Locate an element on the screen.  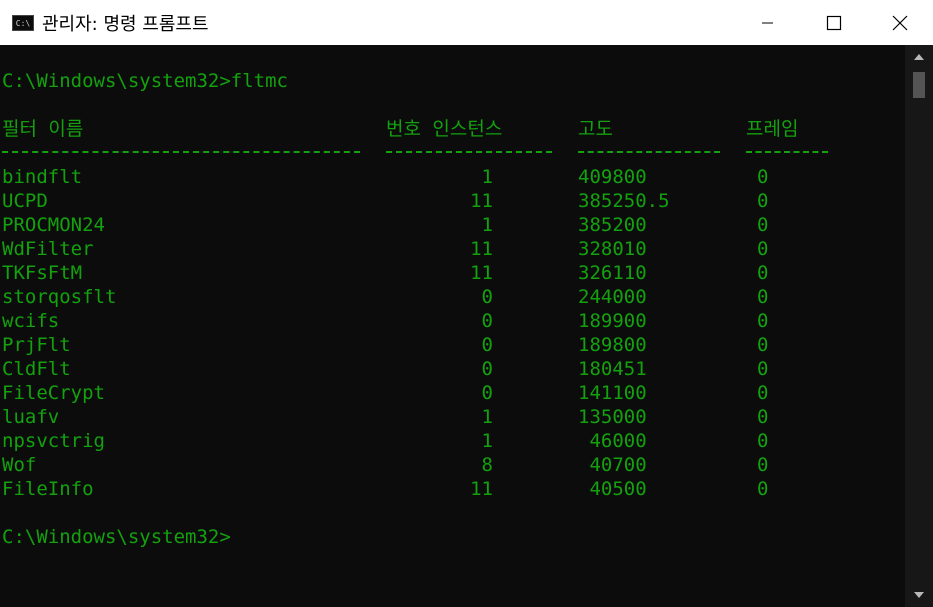
table-row: wcifs 0 189900 0 is located at coordinates (452, 321).